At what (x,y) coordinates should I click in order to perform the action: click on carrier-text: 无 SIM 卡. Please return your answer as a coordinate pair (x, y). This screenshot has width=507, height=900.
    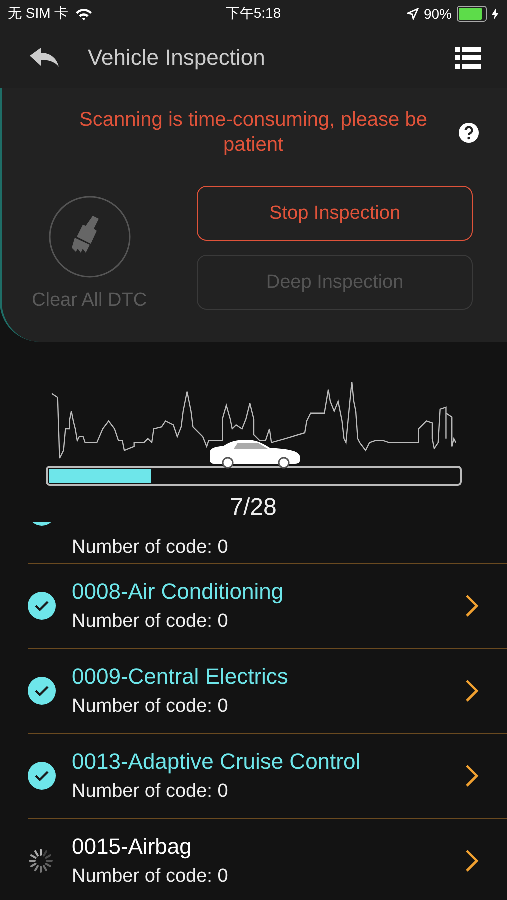
    Looking at the image, I should click on (38, 14).